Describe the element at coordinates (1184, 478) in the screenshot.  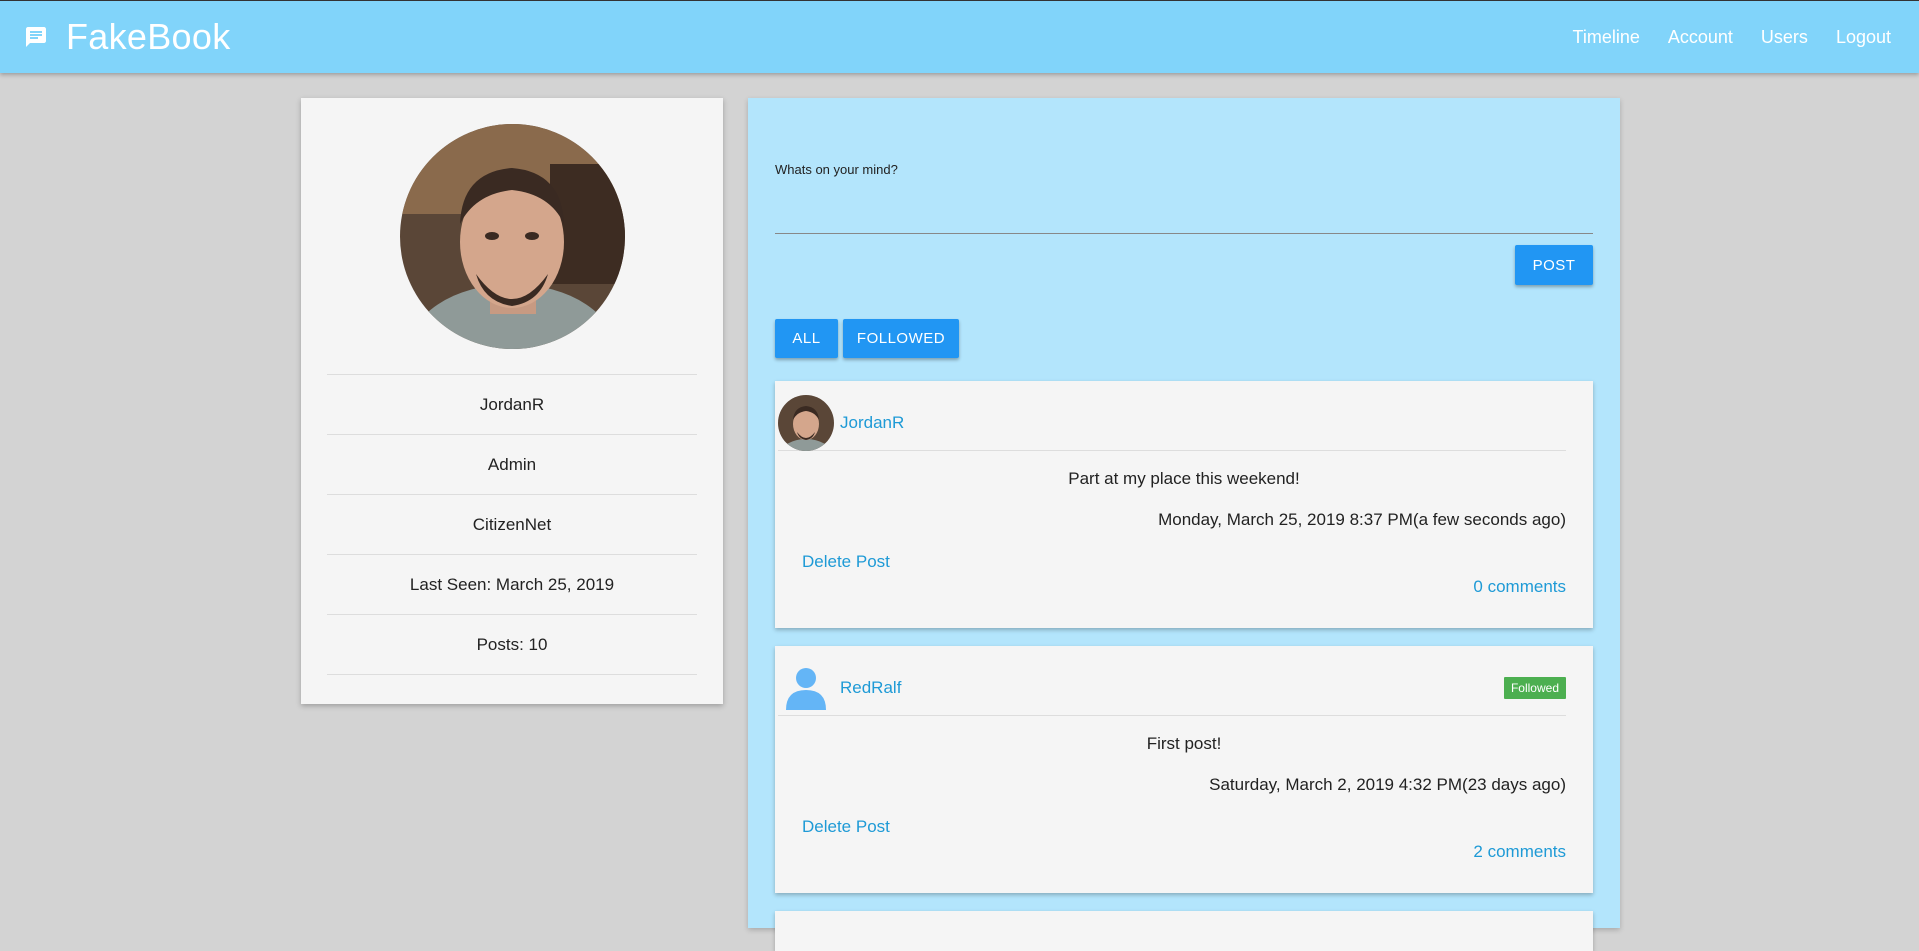
I see `post-text: Part at my place this weekend!` at that location.